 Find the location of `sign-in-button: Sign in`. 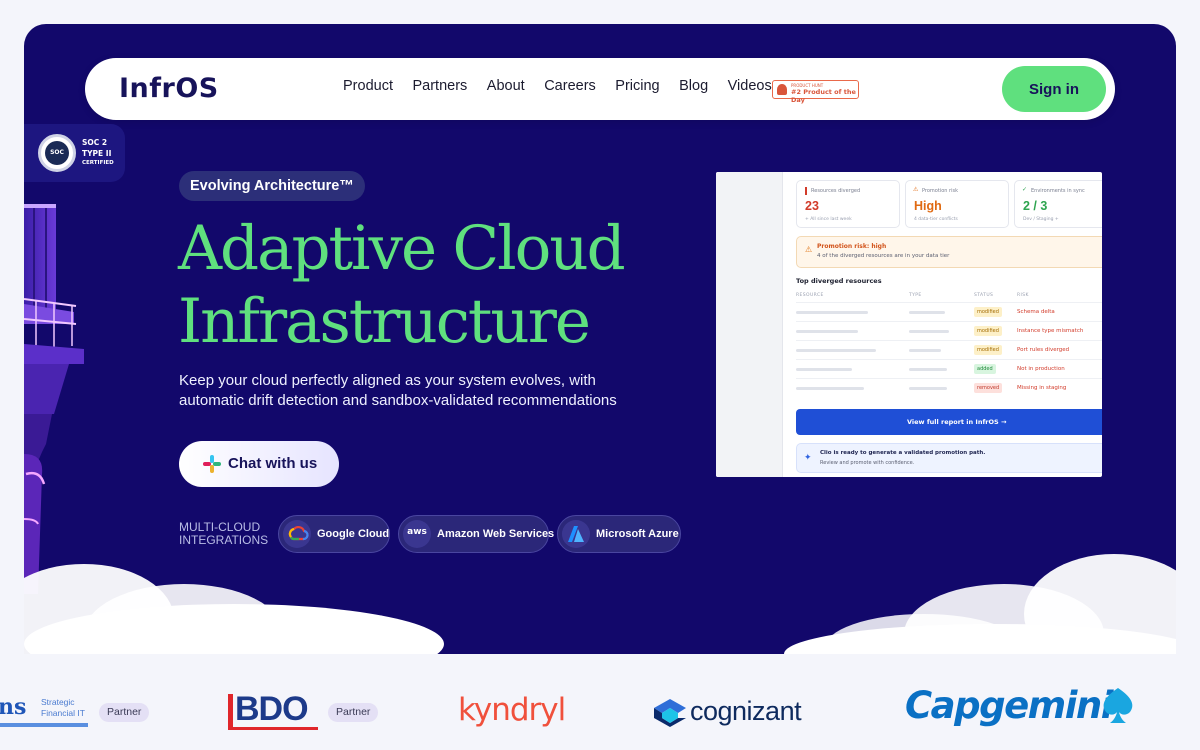

sign-in-button: Sign in is located at coordinates (1054, 89).